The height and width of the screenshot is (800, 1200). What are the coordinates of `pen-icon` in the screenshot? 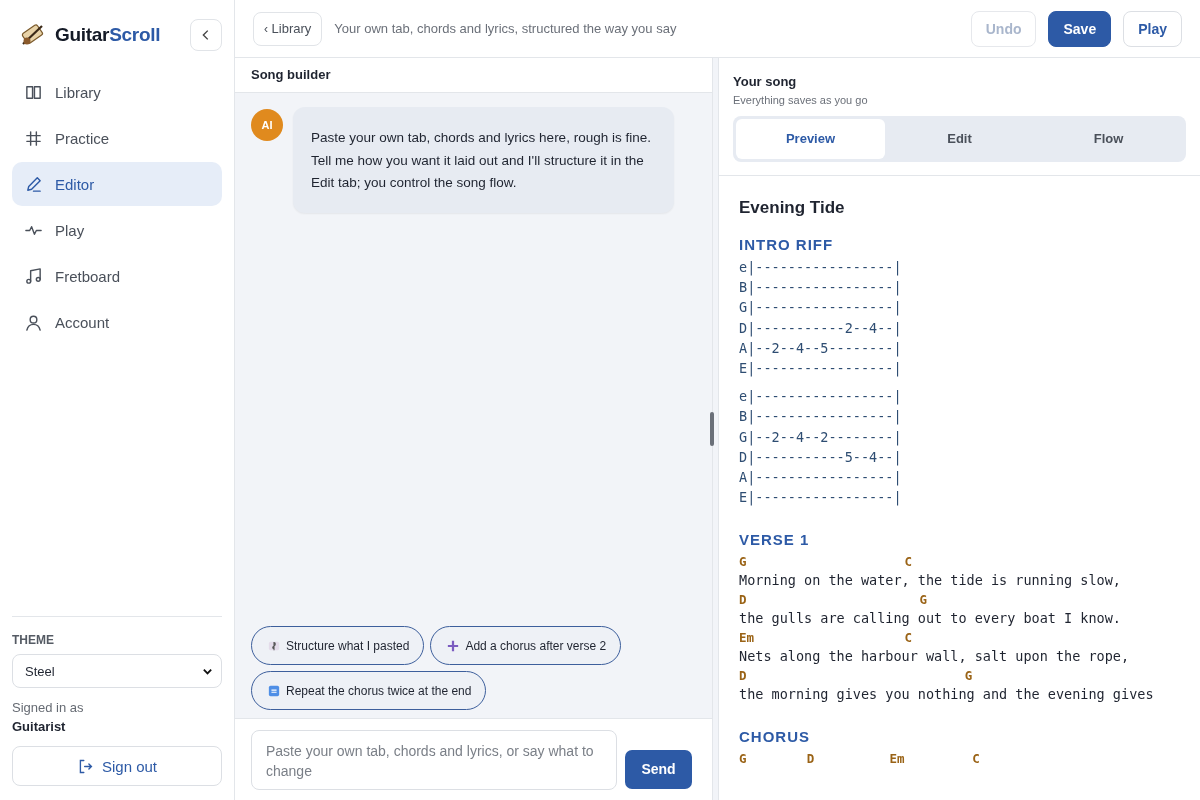 It's located at (33, 184).